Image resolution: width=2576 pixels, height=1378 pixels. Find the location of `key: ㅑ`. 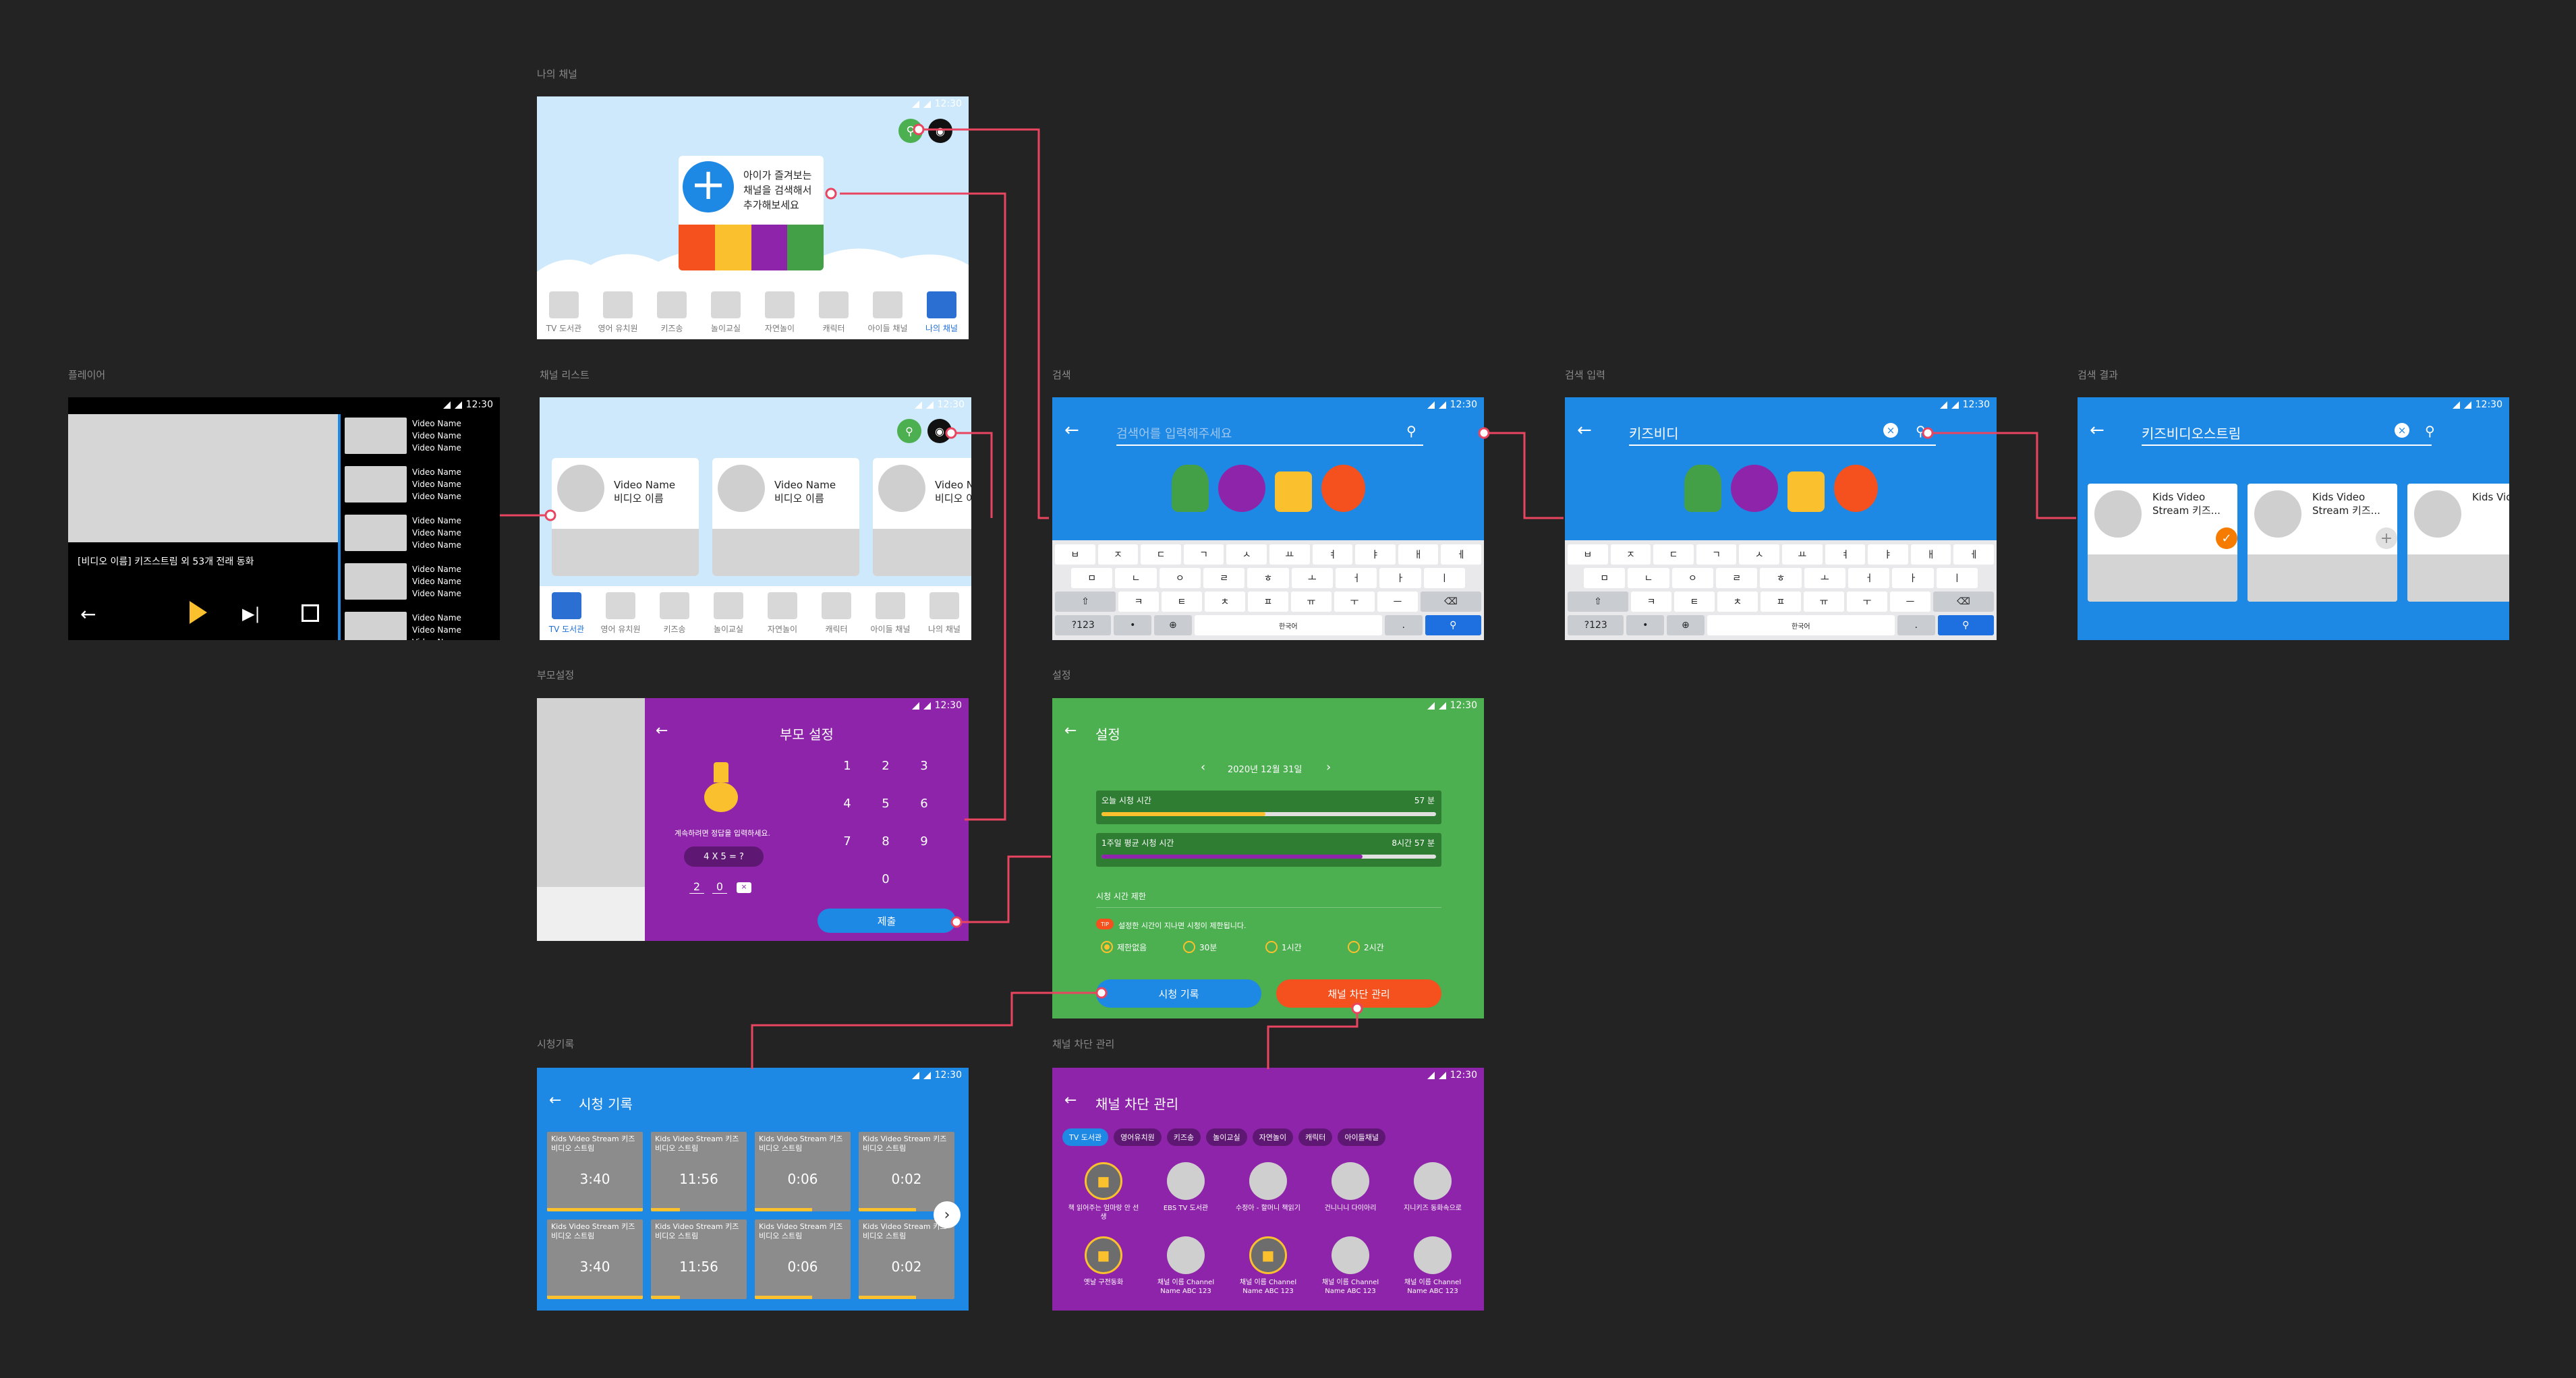

key: ㅑ is located at coordinates (1375, 554).